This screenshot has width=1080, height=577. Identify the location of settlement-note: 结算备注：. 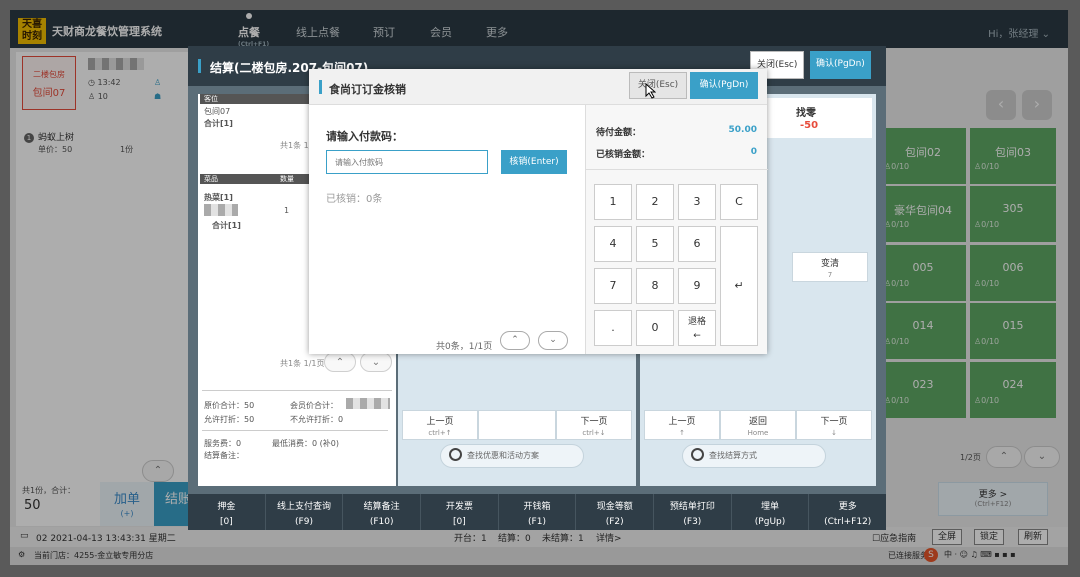
(224, 455).